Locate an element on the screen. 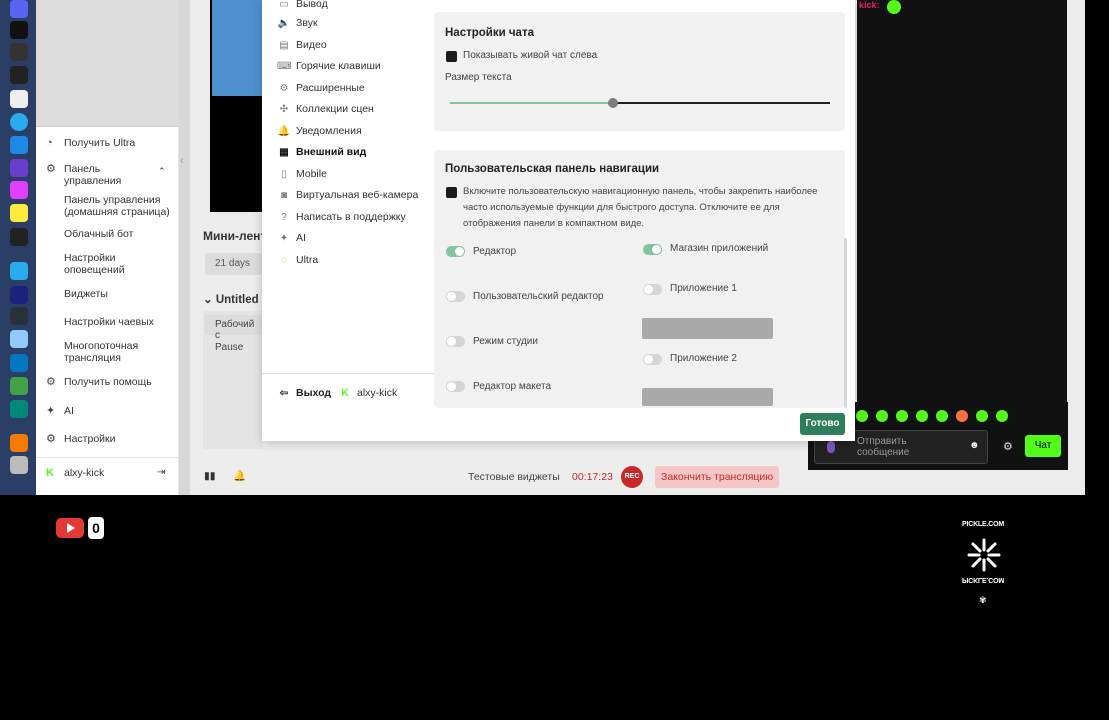  ultra-ring-icon: ◌ is located at coordinates (284, 260).